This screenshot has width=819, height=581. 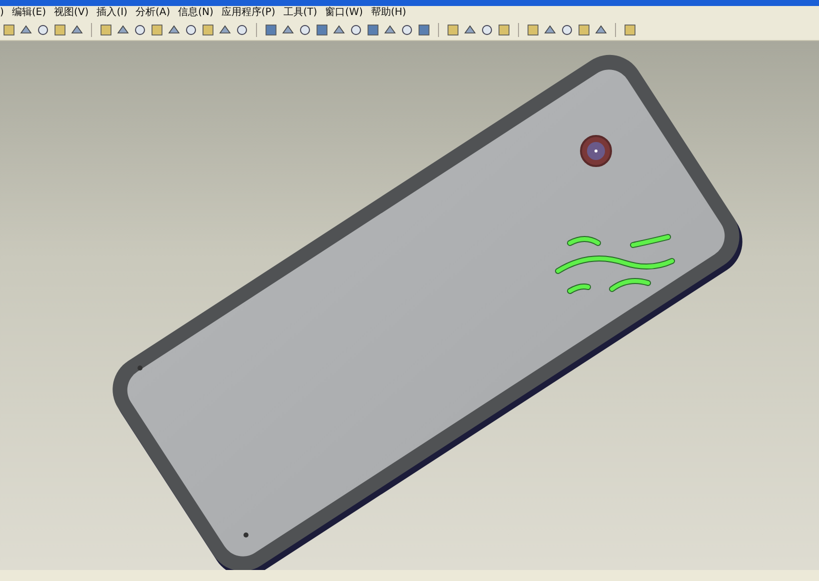 I want to click on menu-item: 窗口(W), so click(x=344, y=13).